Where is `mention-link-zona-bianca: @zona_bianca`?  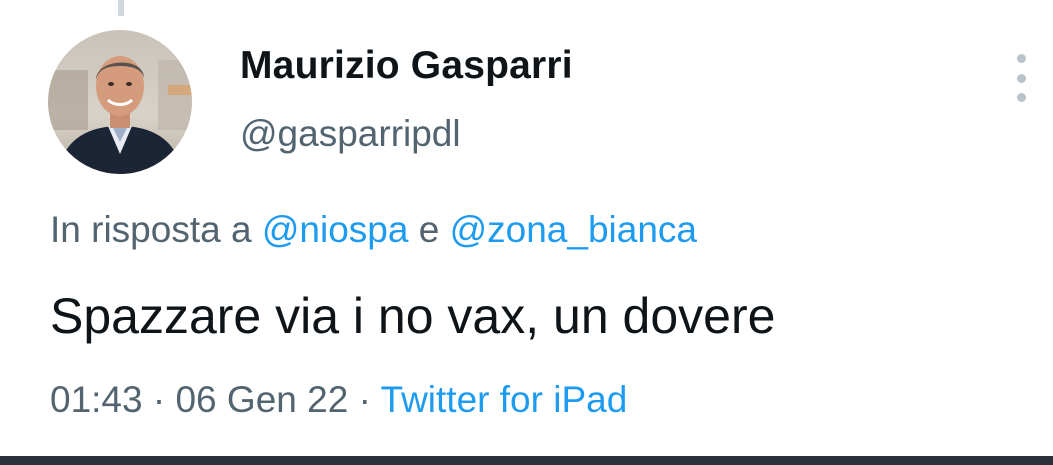
mention-link-zona-bianca: @zona_bianca is located at coordinates (573, 229).